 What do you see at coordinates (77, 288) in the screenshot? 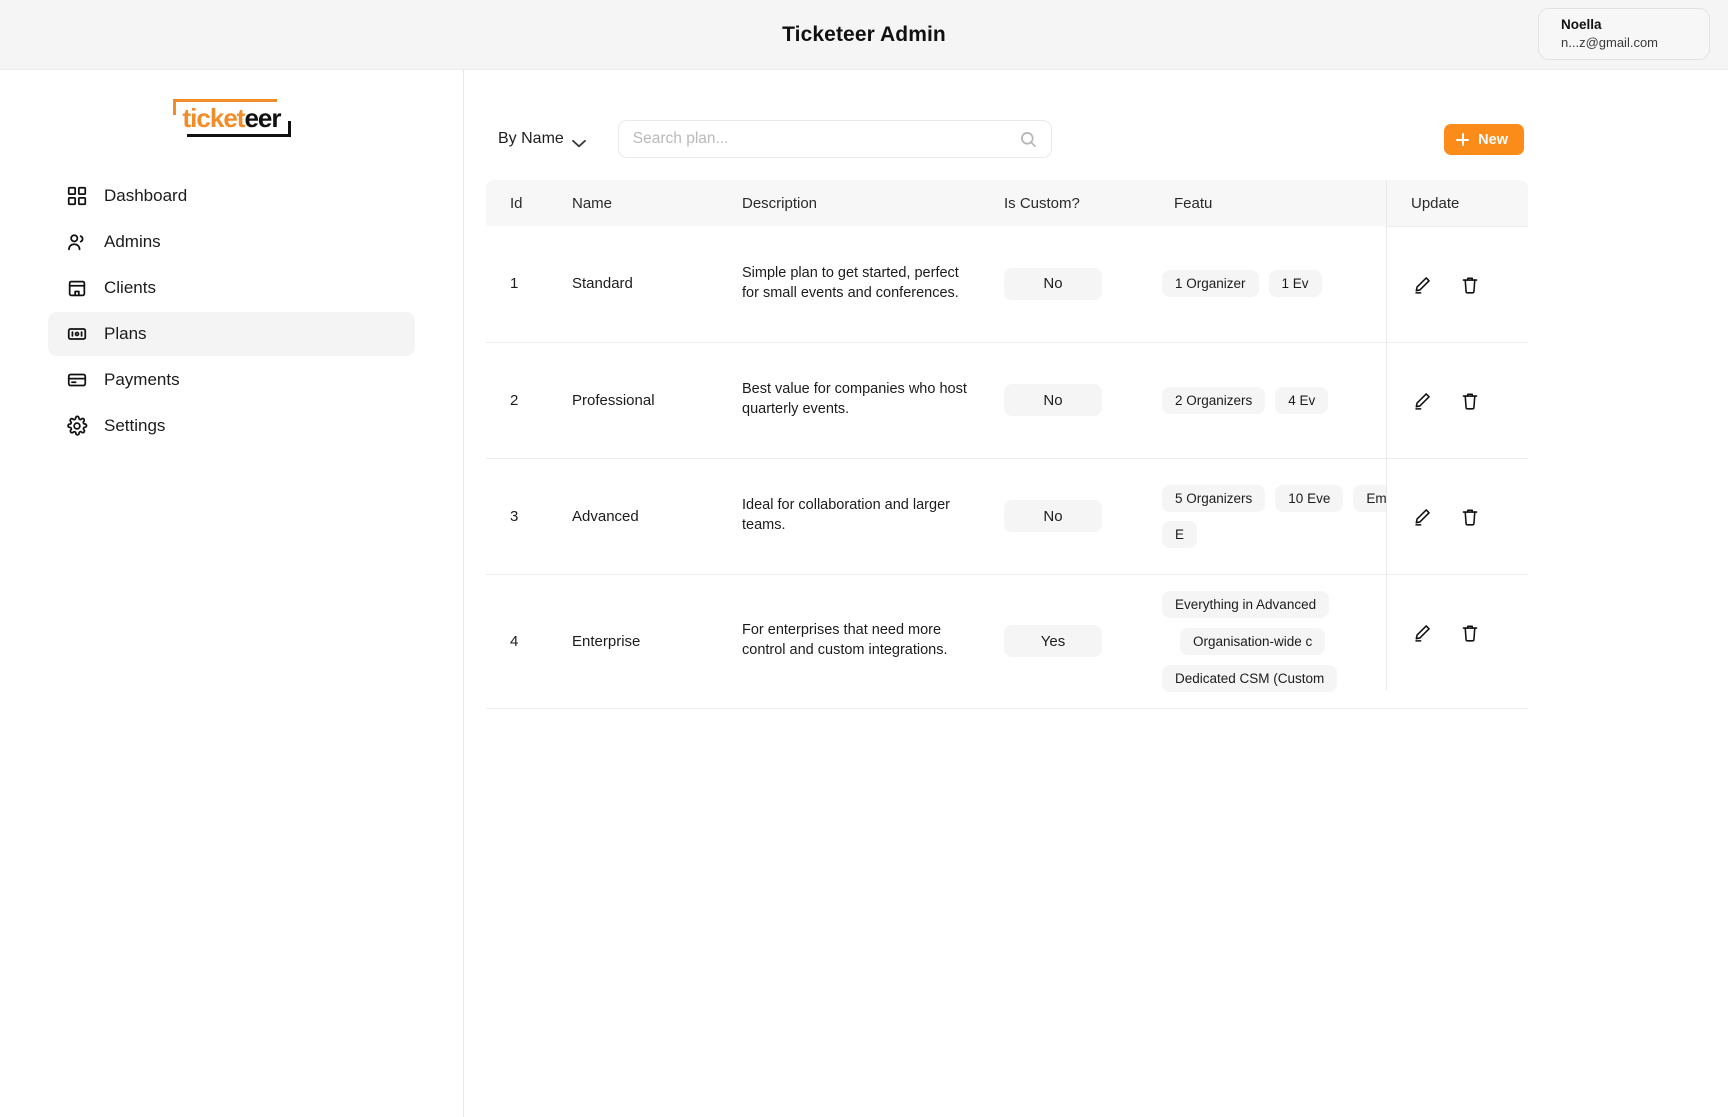
I see `building-icon` at bounding box center [77, 288].